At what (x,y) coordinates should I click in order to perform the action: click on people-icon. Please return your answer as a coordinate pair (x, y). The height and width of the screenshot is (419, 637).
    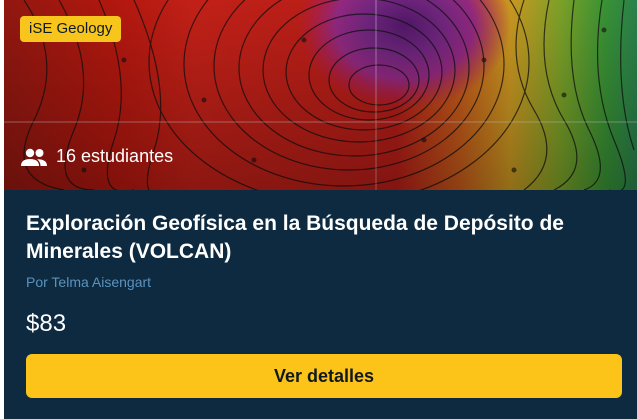
    Looking at the image, I should click on (34, 157).